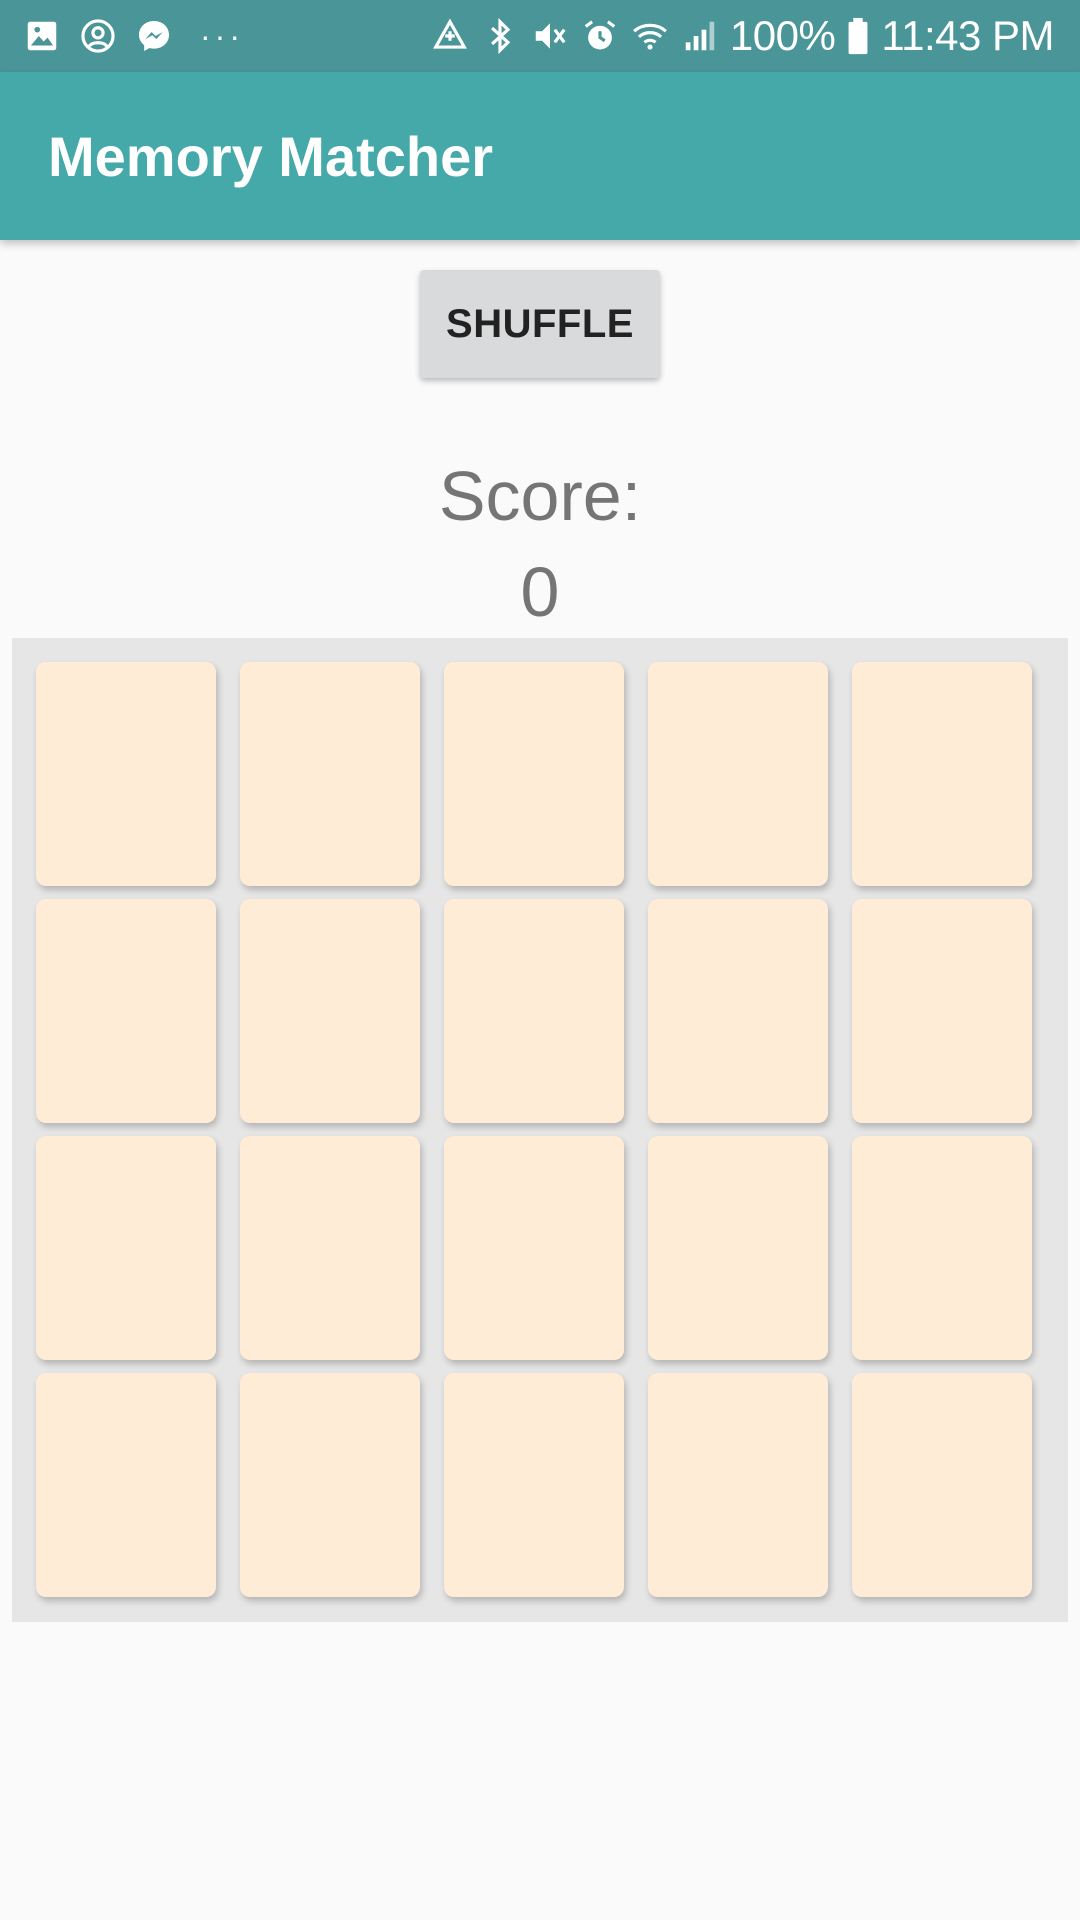 The width and height of the screenshot is (1080, 1920). I want to click on score-label: Score:, so click(540, 496).